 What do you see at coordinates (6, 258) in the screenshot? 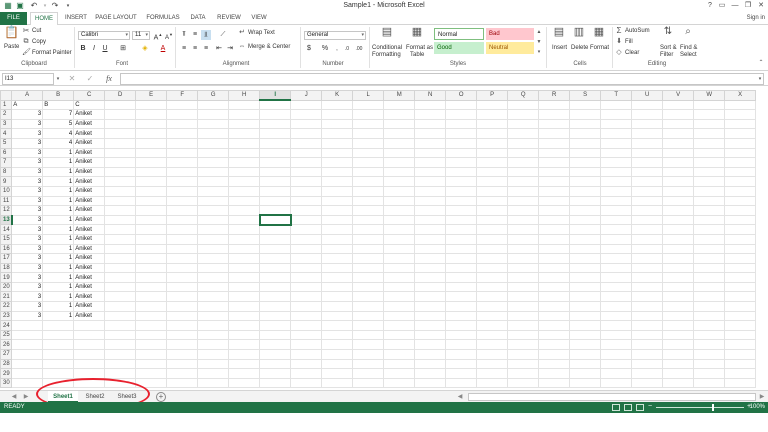
I see `row-header: 17` at bounding box center [6, 258].